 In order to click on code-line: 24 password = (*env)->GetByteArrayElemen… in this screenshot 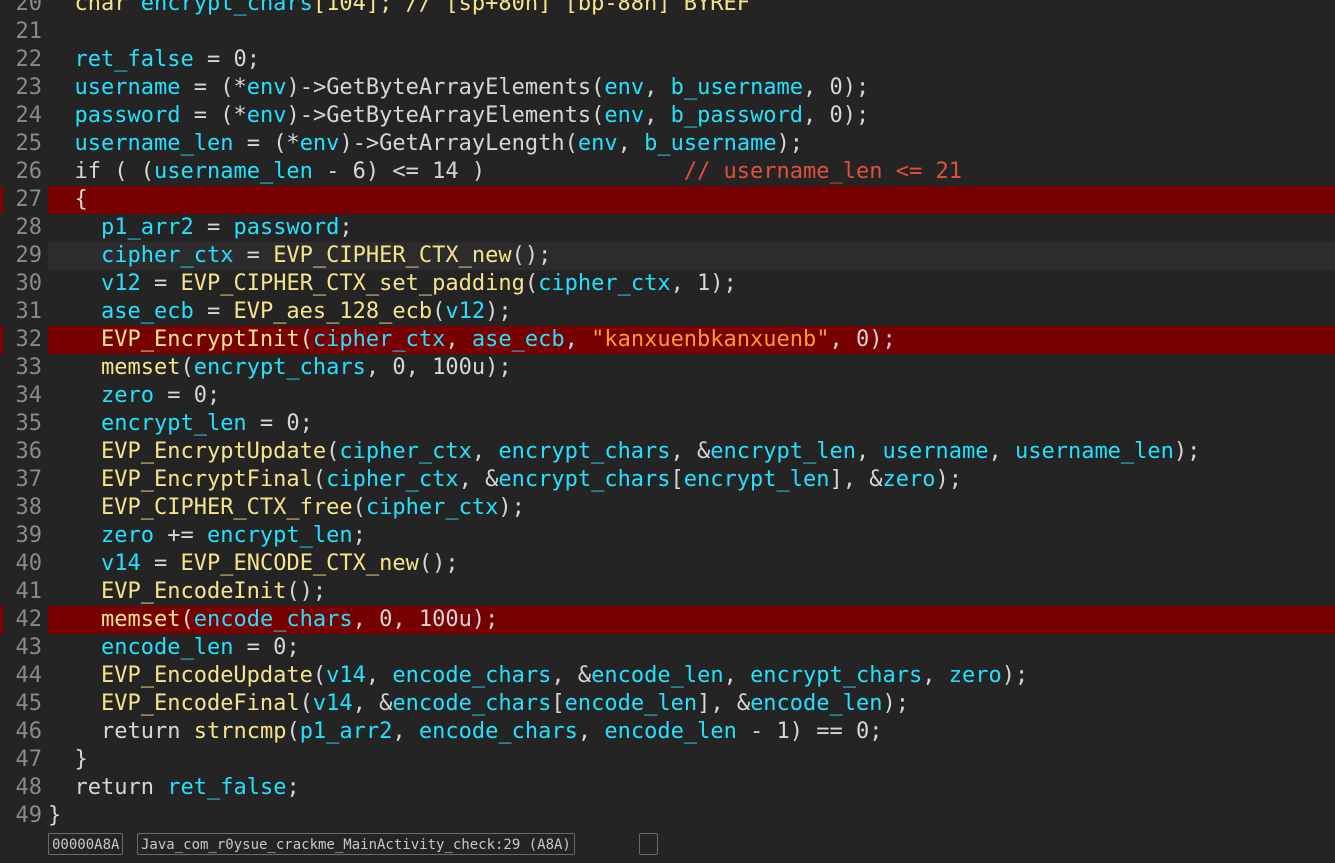, I will do `click(667, 116)`.